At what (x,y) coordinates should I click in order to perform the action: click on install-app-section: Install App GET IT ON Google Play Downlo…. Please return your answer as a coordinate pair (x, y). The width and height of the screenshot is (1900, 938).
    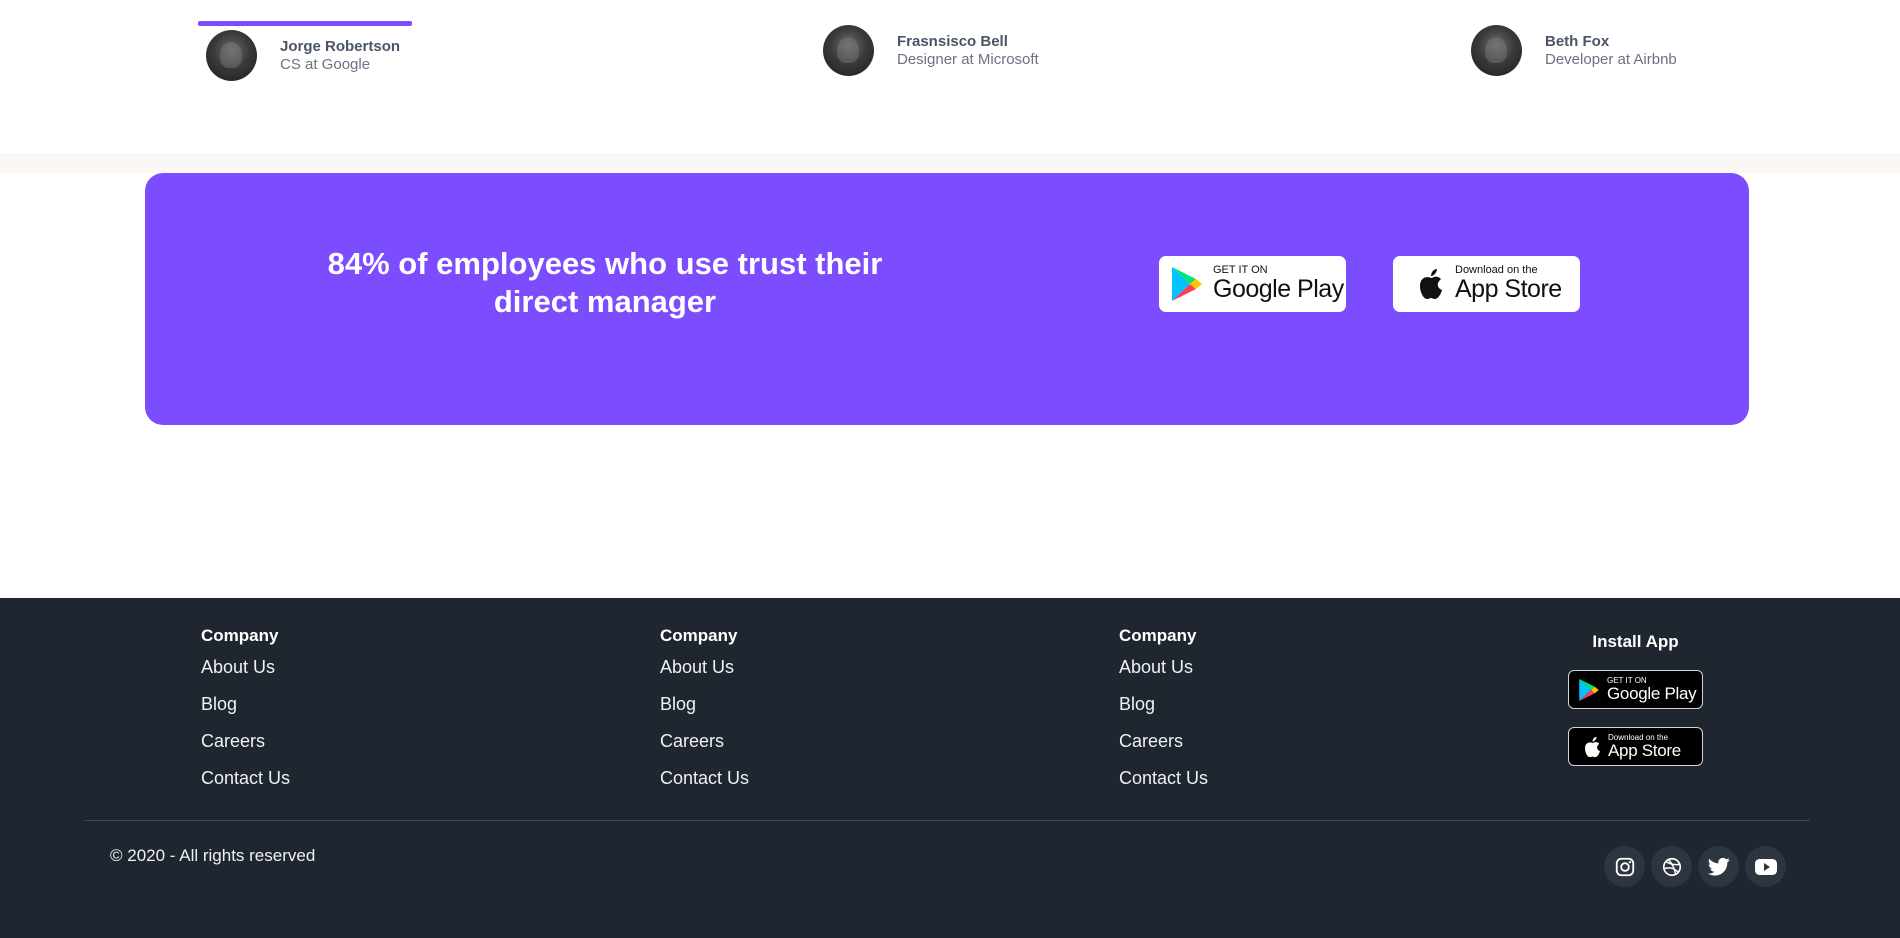
    Looking at the image, I should click on (1635, 708).